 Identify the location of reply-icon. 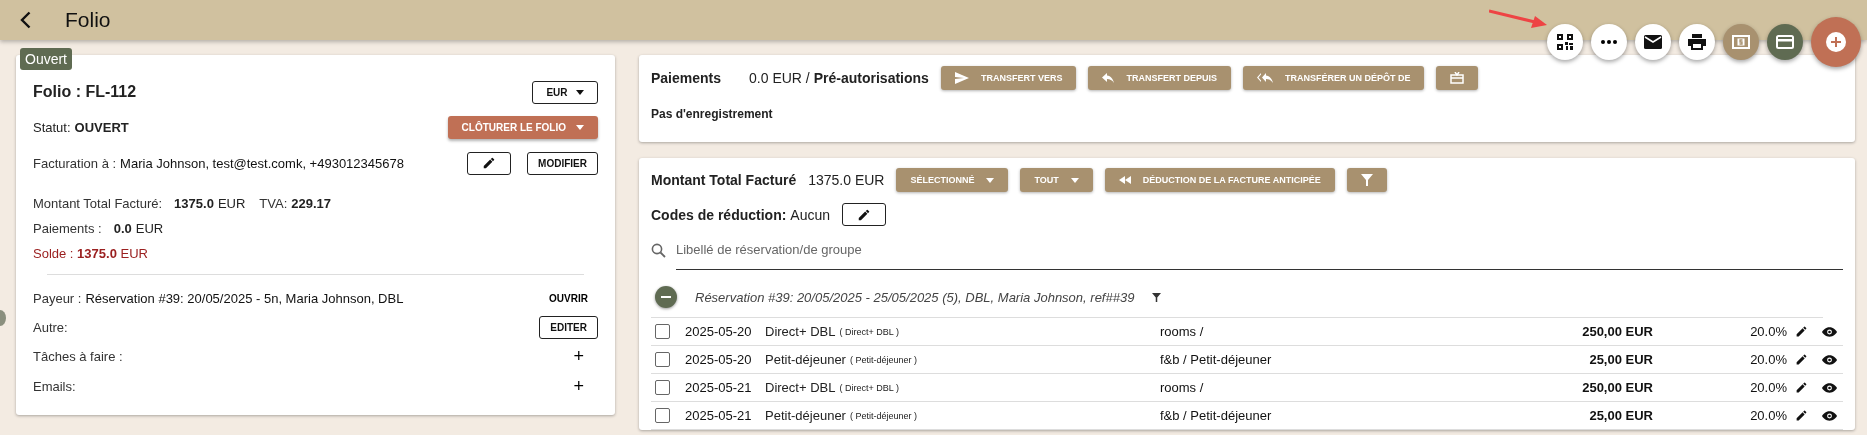
(1108, 77).